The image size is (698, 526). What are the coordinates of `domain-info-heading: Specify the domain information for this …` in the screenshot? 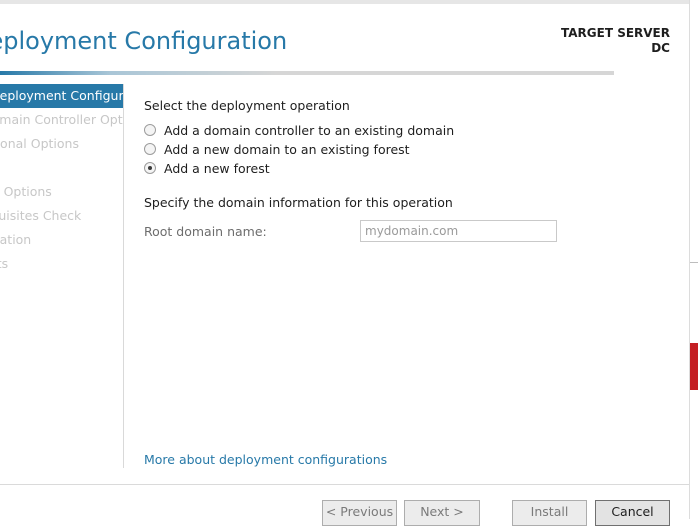 It's located at (298, 202).